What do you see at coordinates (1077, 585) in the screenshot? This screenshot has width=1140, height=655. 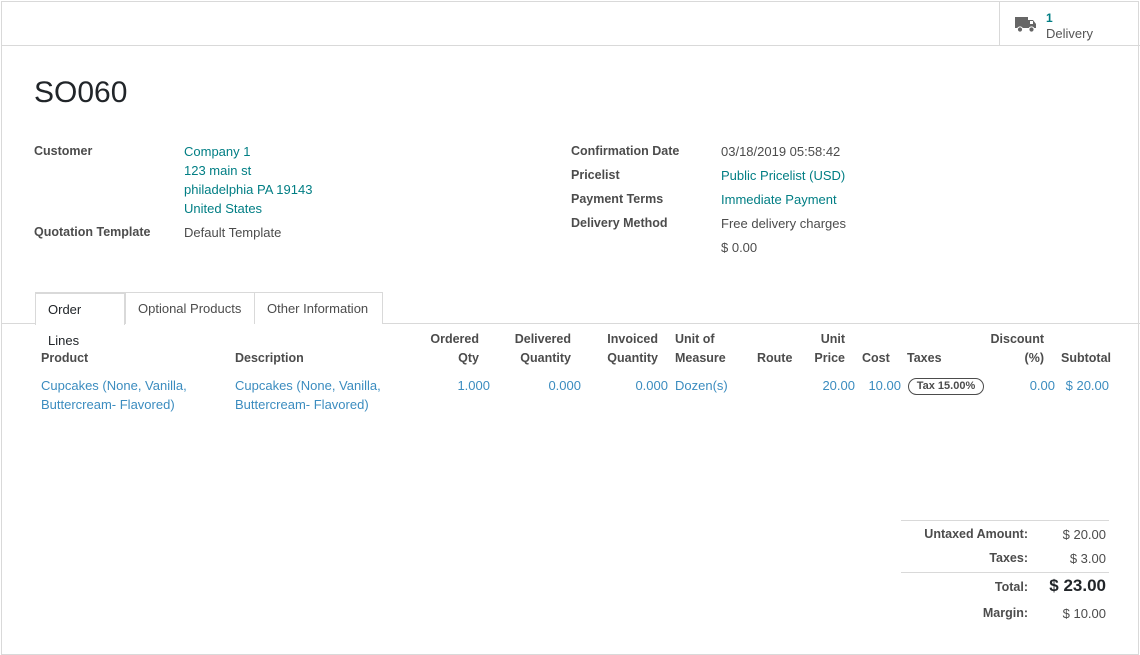 I see `total-value: $ 23.00` at bounding box center [1077, 585].